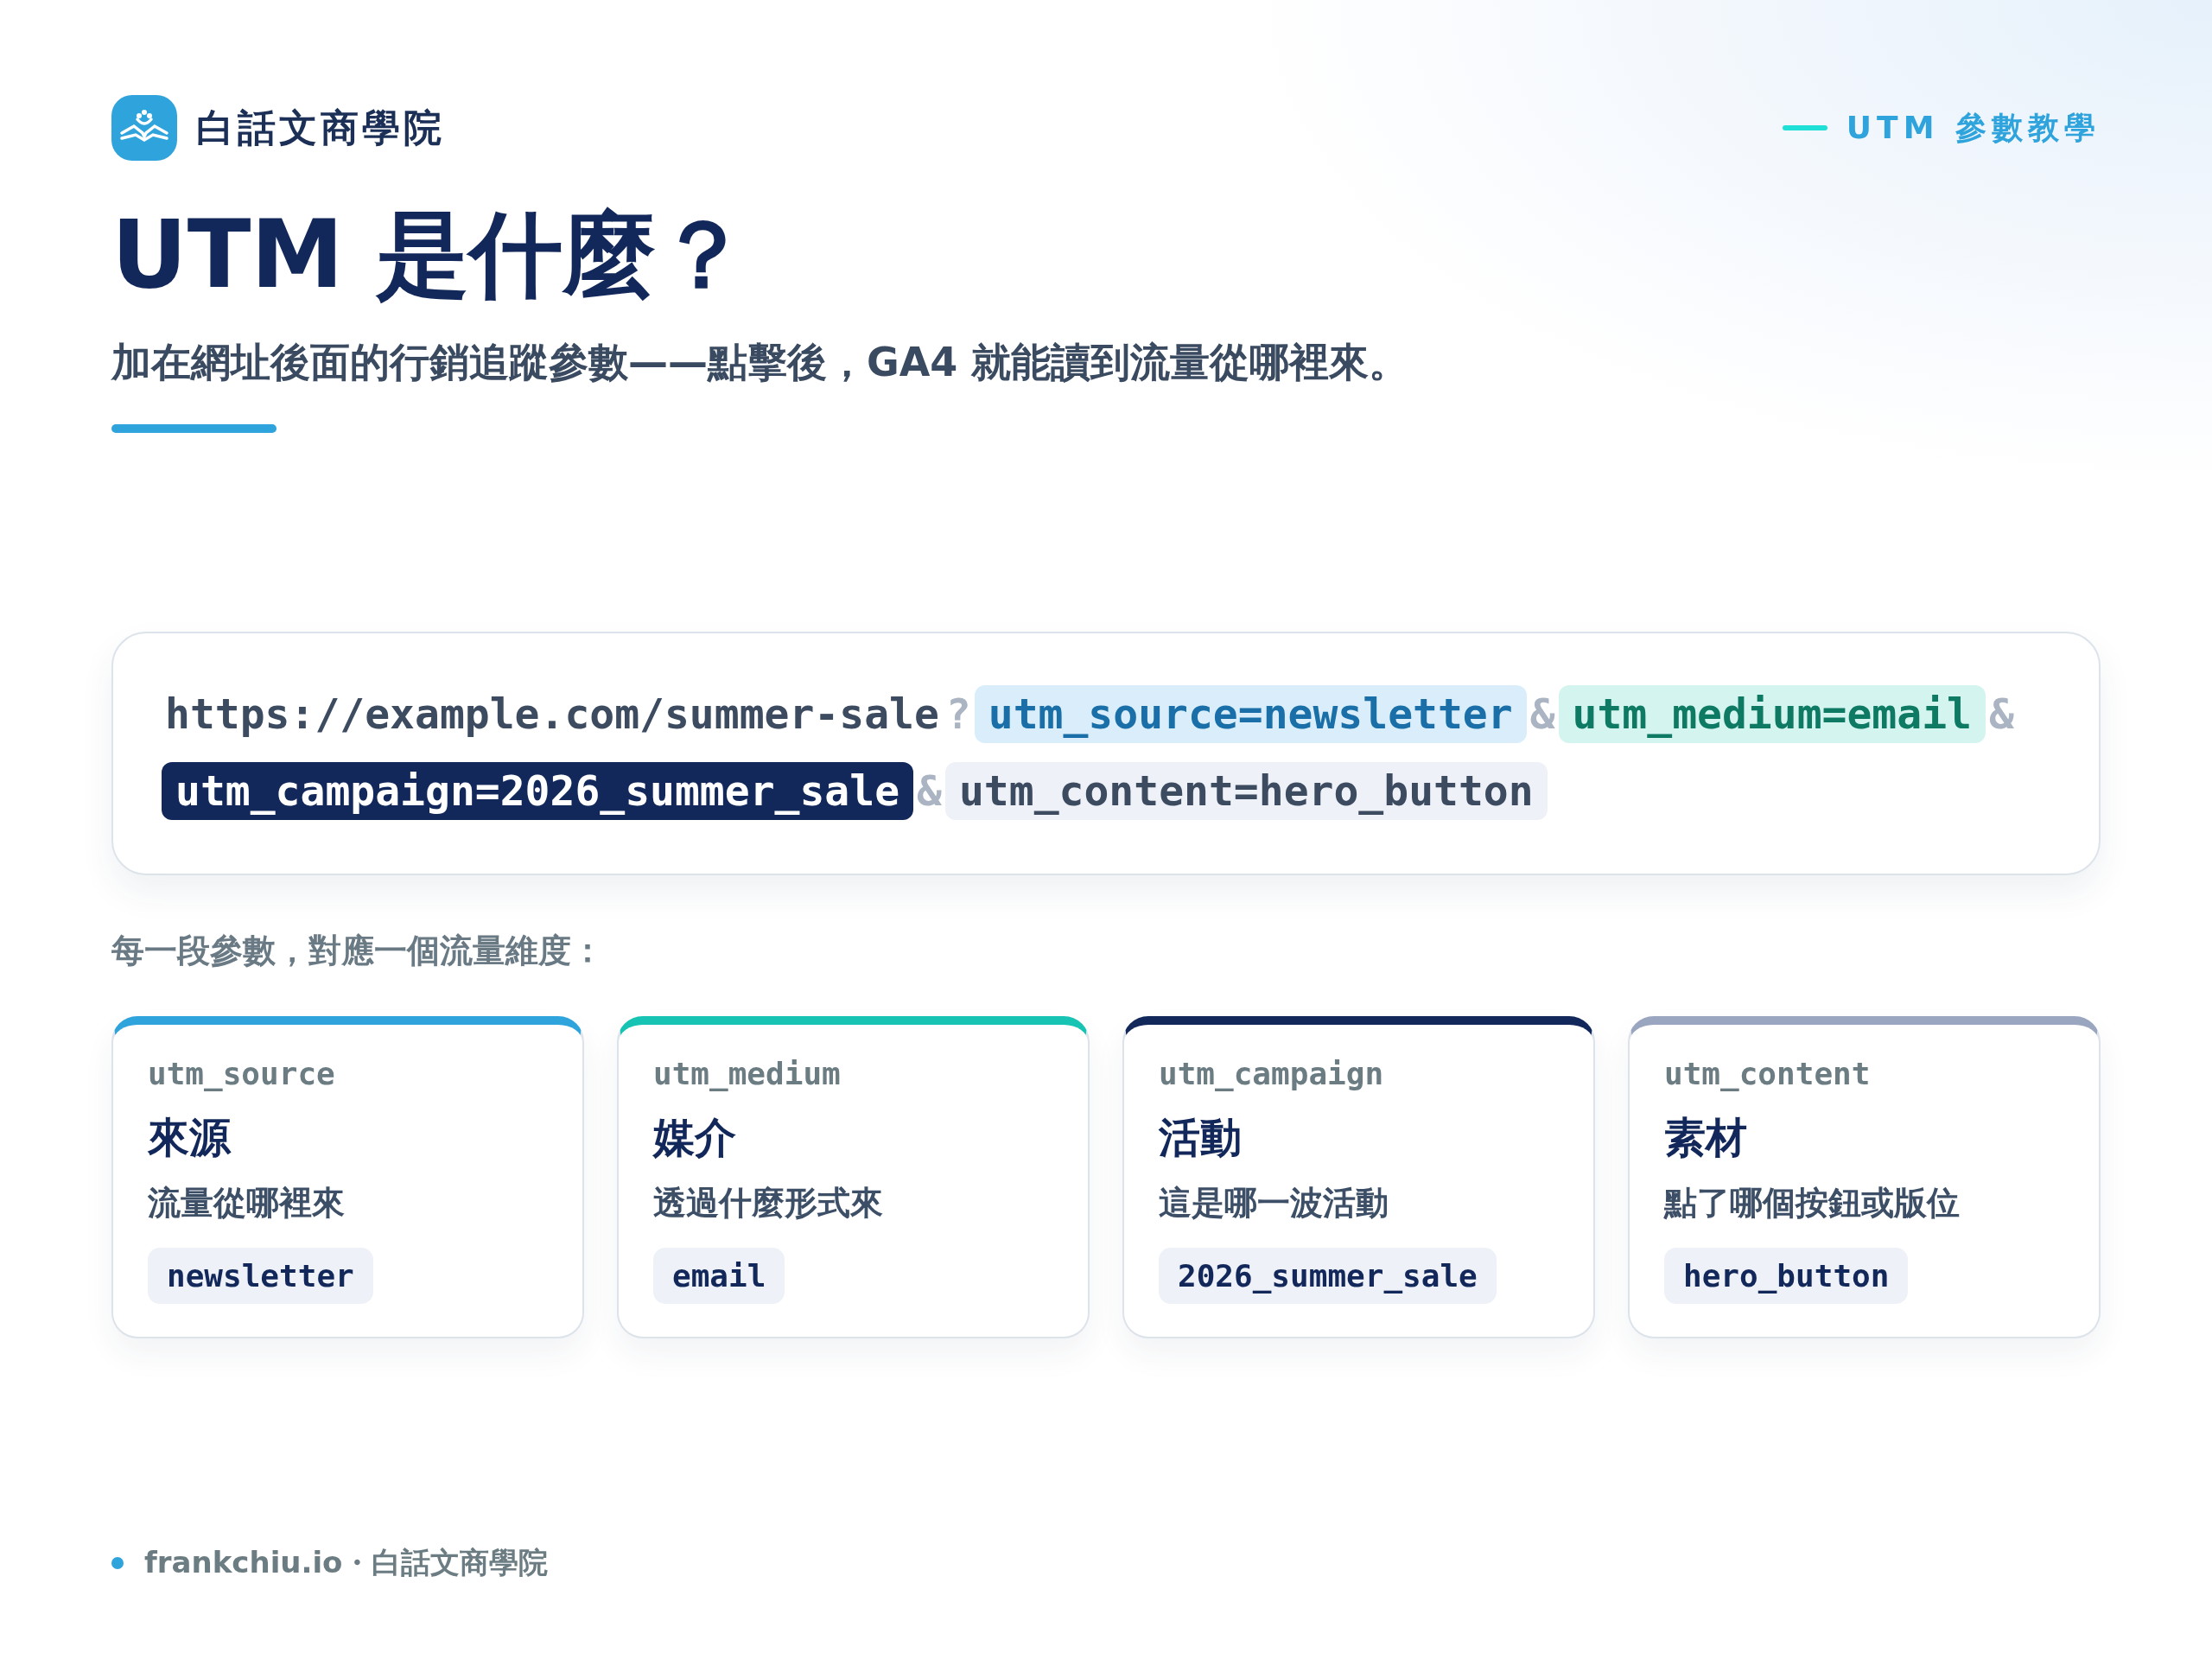  Describe the element at coordinates (1804, 127) in the screenshot. I see `accent-line` at that location.